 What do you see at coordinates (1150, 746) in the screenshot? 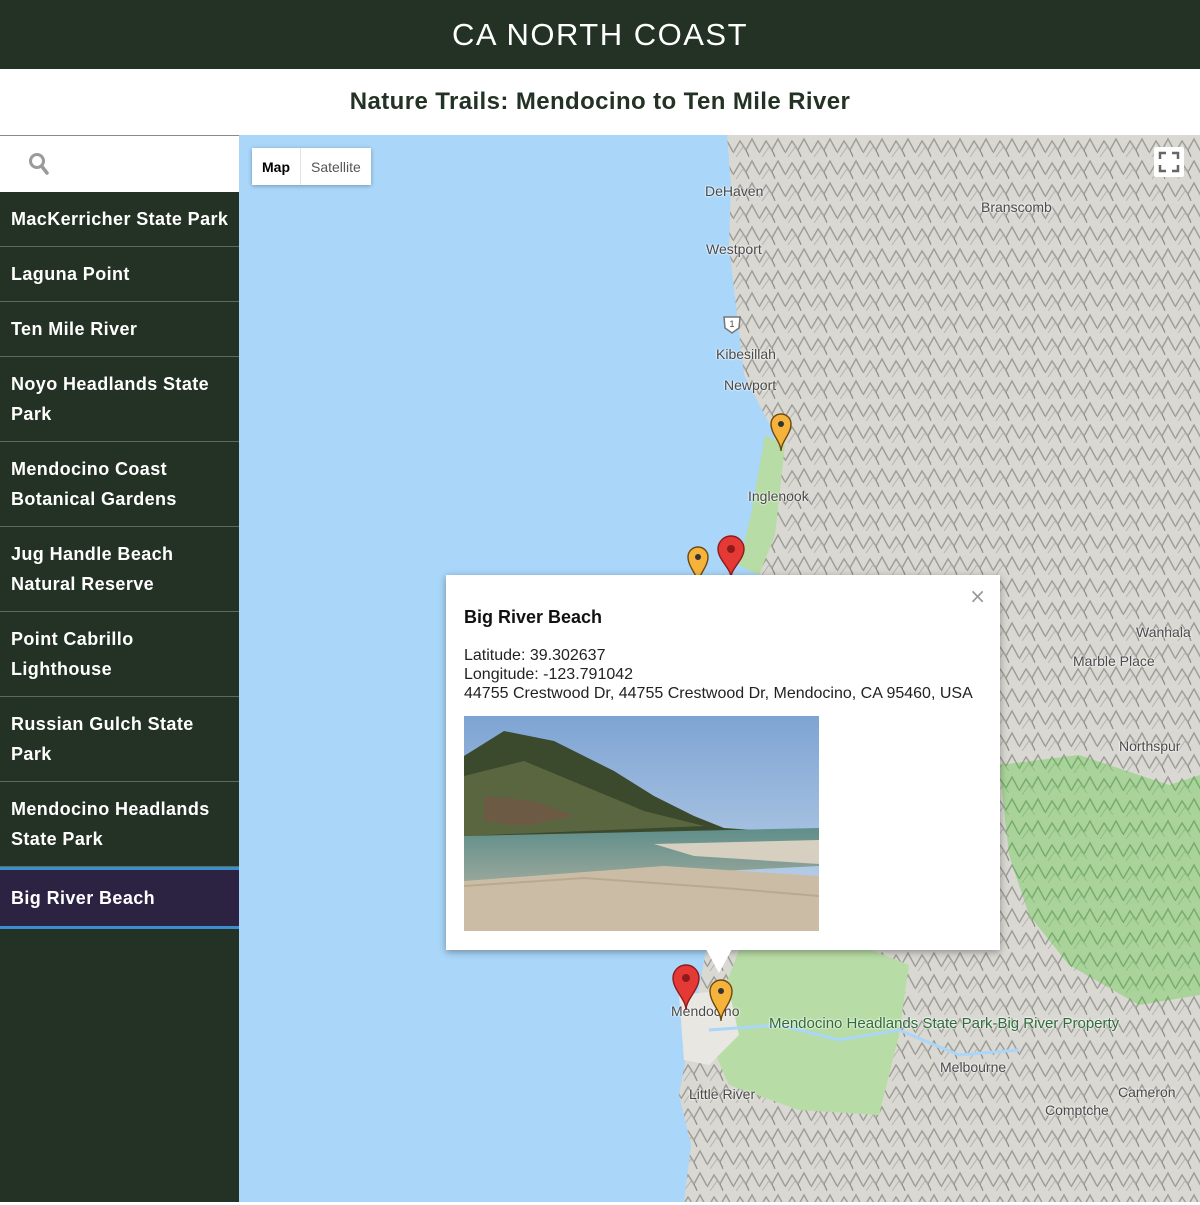
I see `map-label-northspur: Northspur` at bounding box center [1150, 746].